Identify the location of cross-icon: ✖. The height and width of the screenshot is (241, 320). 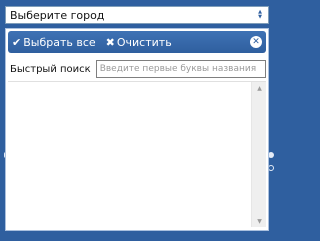
(110, 42).